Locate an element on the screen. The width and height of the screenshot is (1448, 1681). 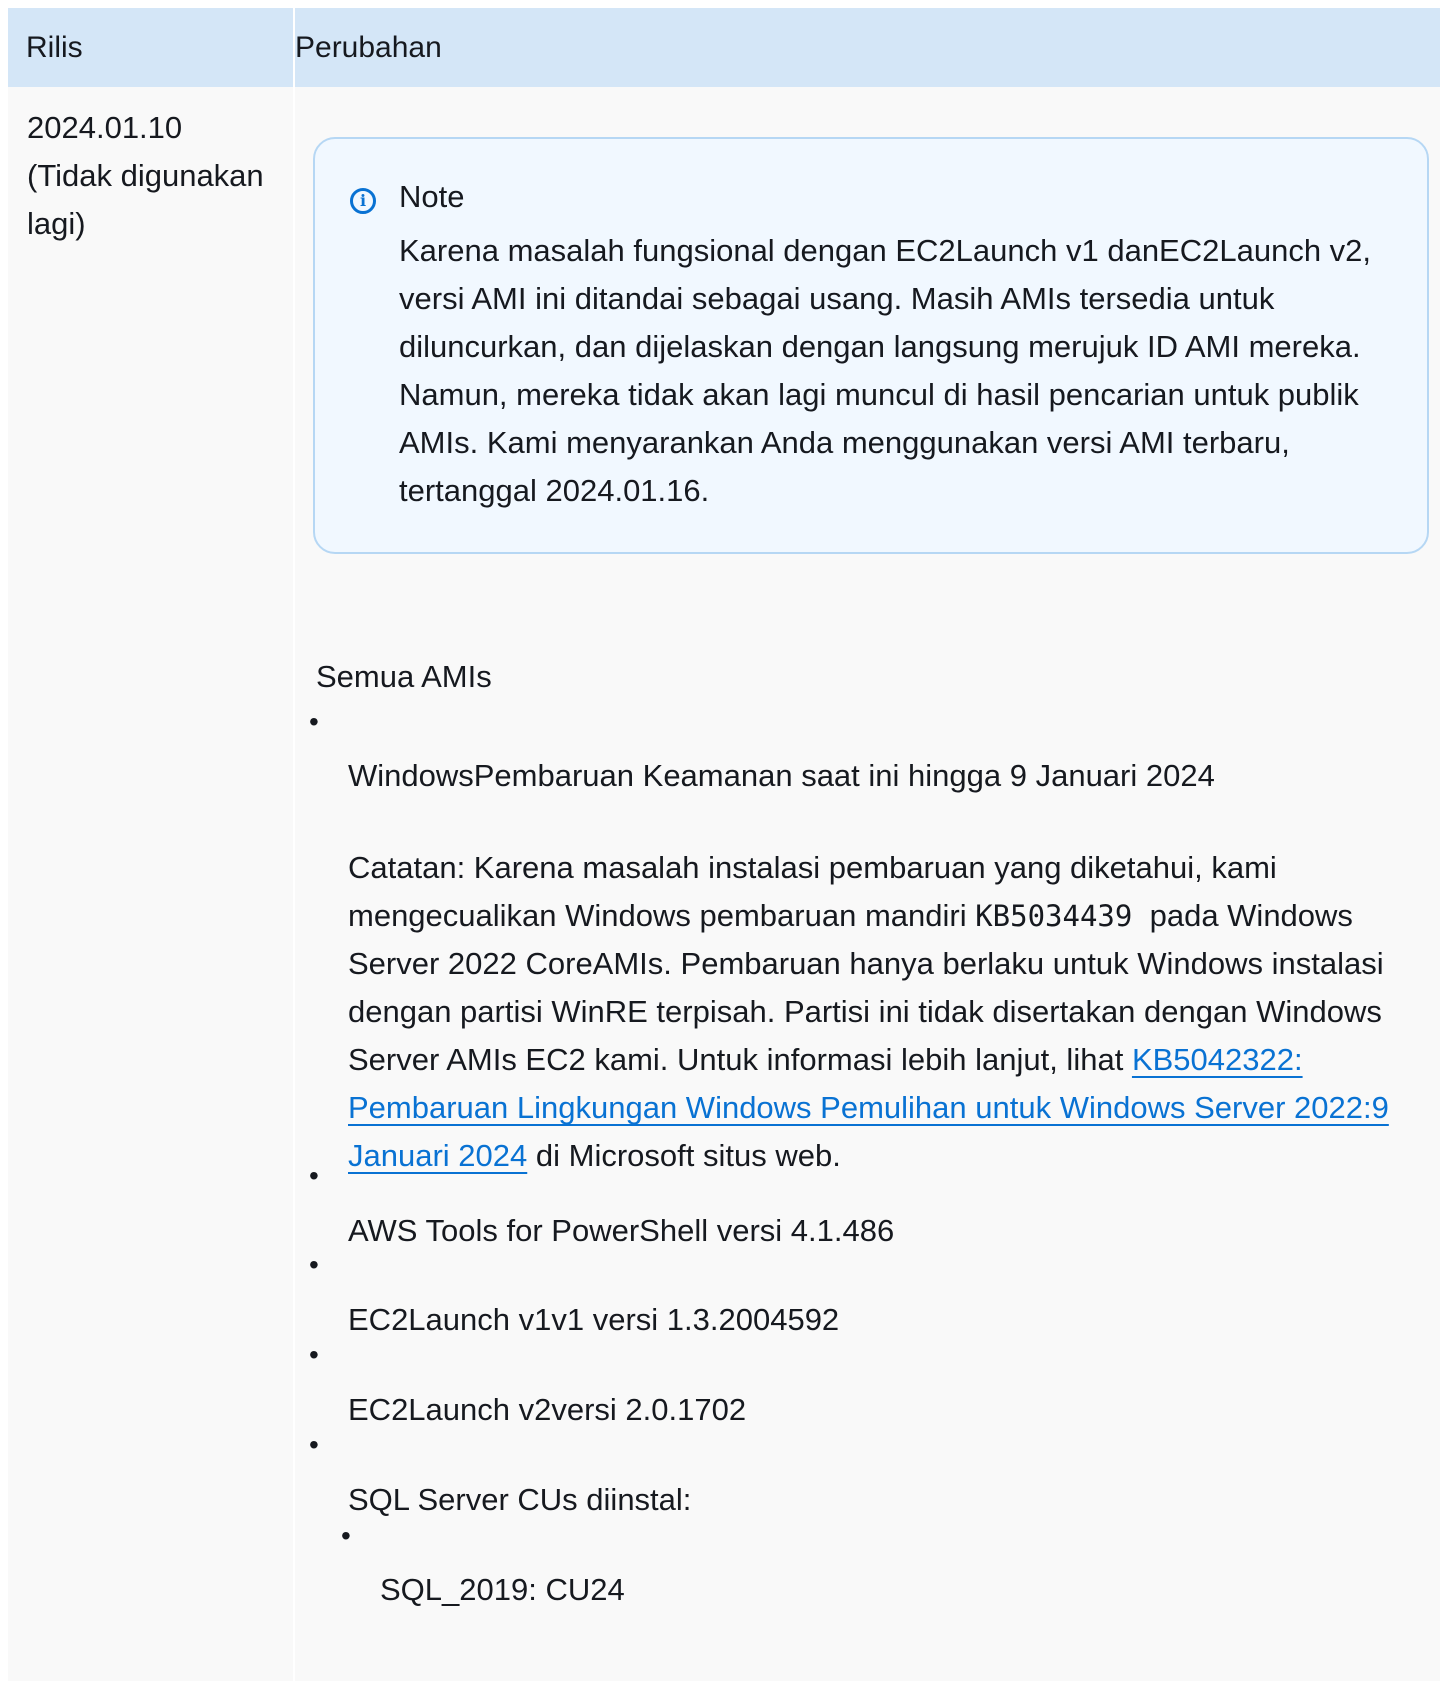
note-title: Note is located at coordinates (432, 196).